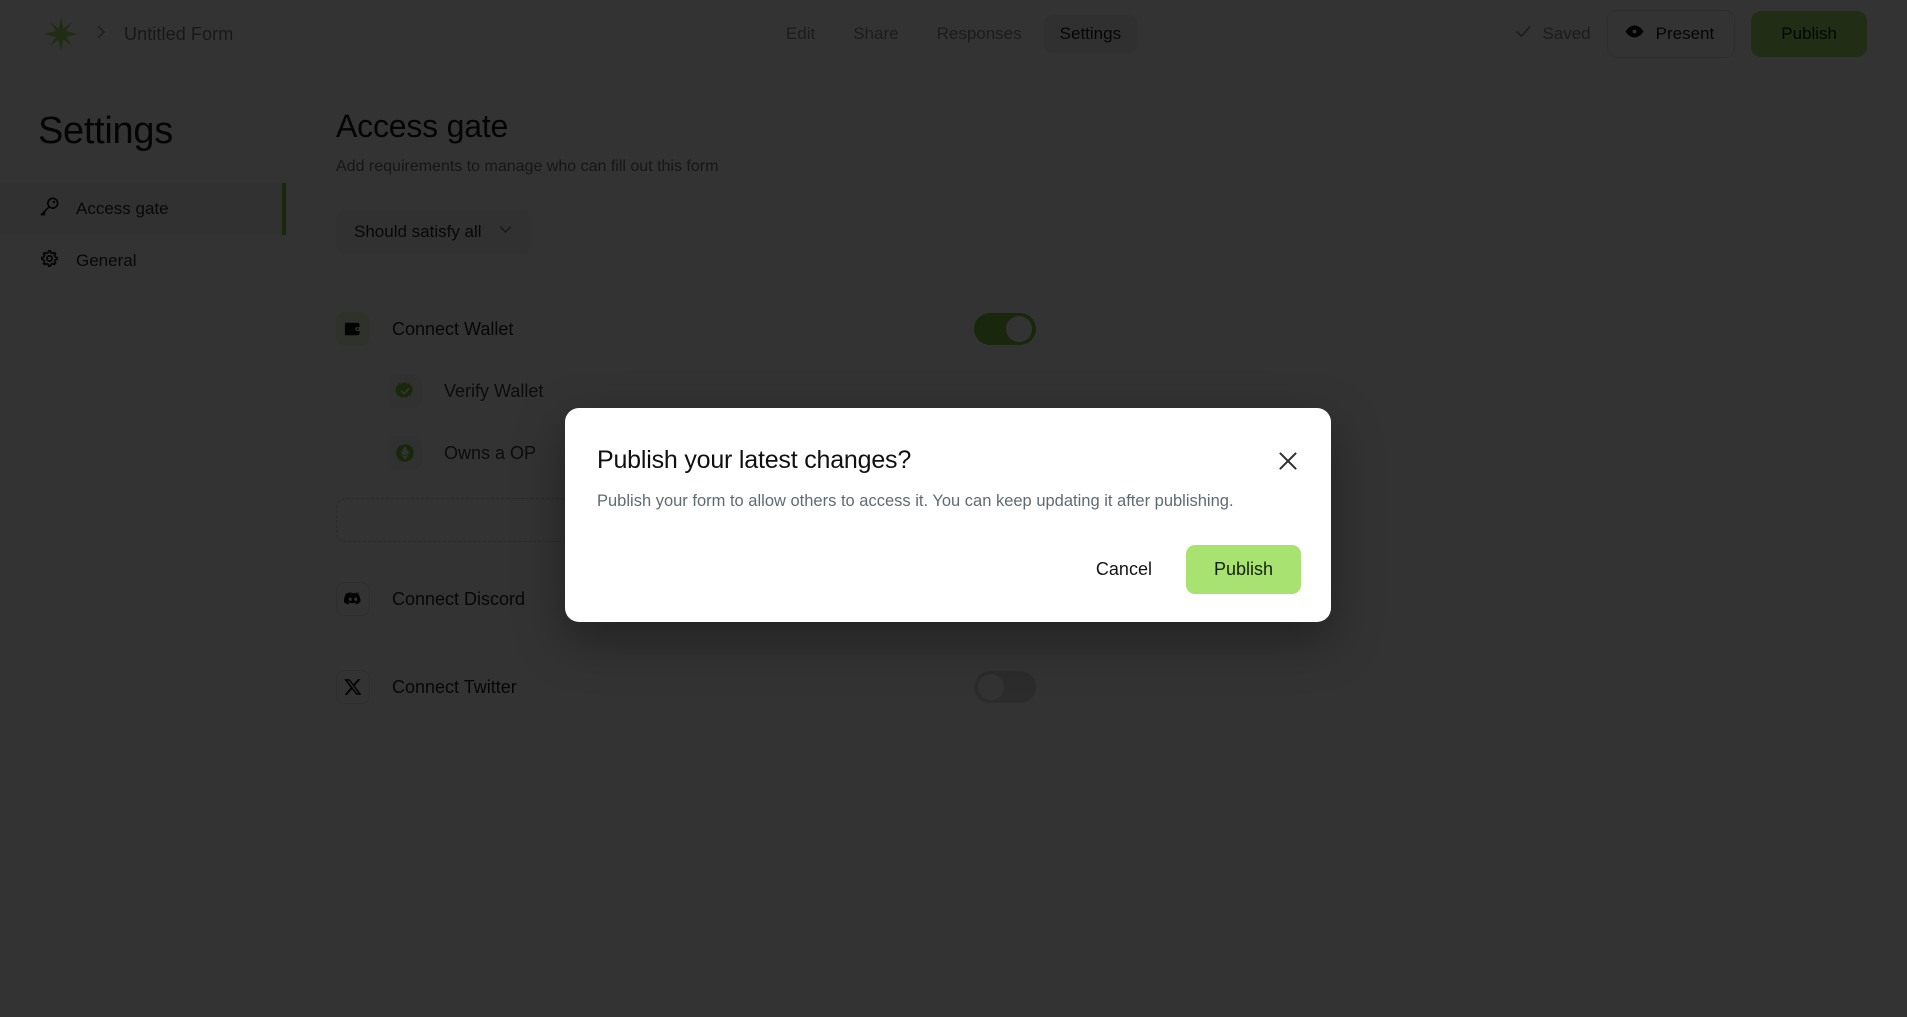  I want to click on close-icon, so click(1288, 461).